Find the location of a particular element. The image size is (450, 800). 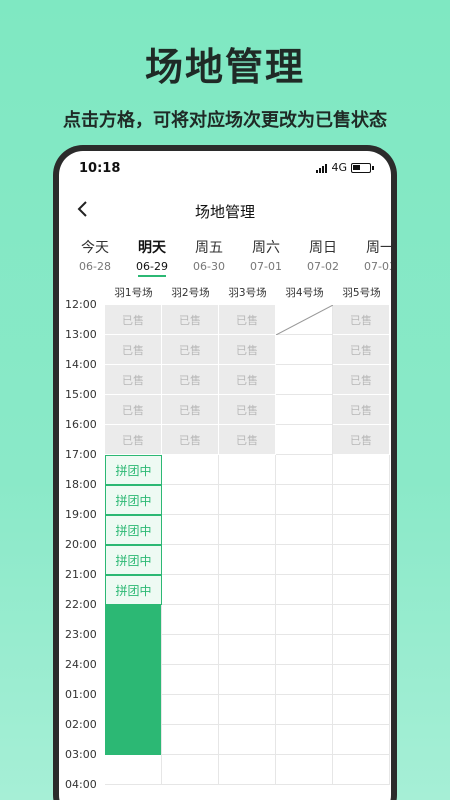

time-label: 21:00 is located at coordinates (81, 574).